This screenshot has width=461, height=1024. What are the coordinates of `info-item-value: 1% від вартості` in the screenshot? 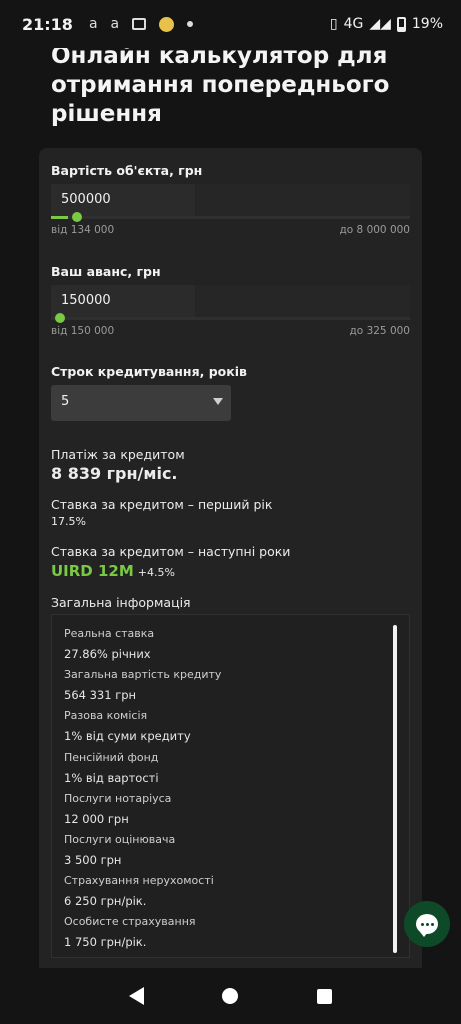 It's located at (111, 778).